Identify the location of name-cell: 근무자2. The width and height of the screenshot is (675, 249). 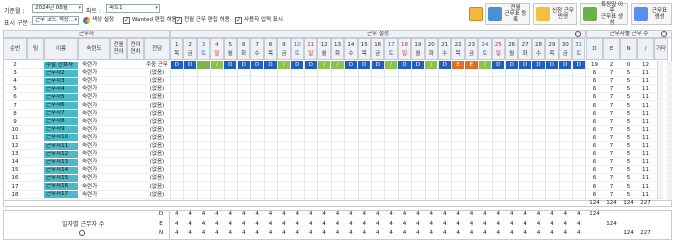
(61, 73).